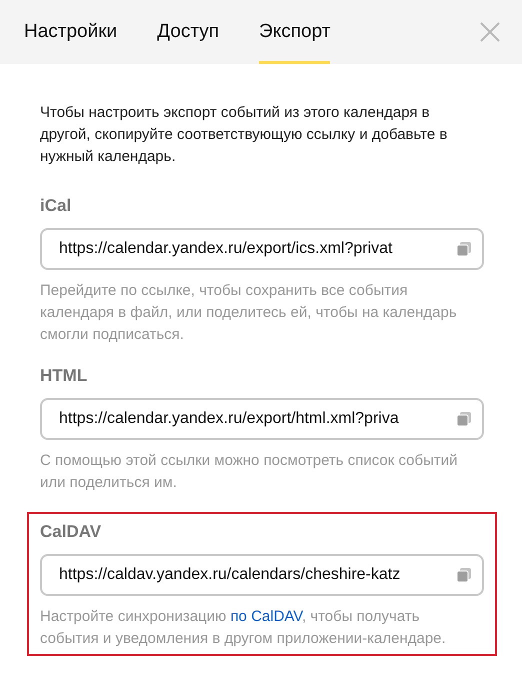 Image resolution: width=522 pixels, height=700 pixels. I want to click on link-field: https://calendar.yandex.ru/export/html.xml?priva, so click(262, 419).